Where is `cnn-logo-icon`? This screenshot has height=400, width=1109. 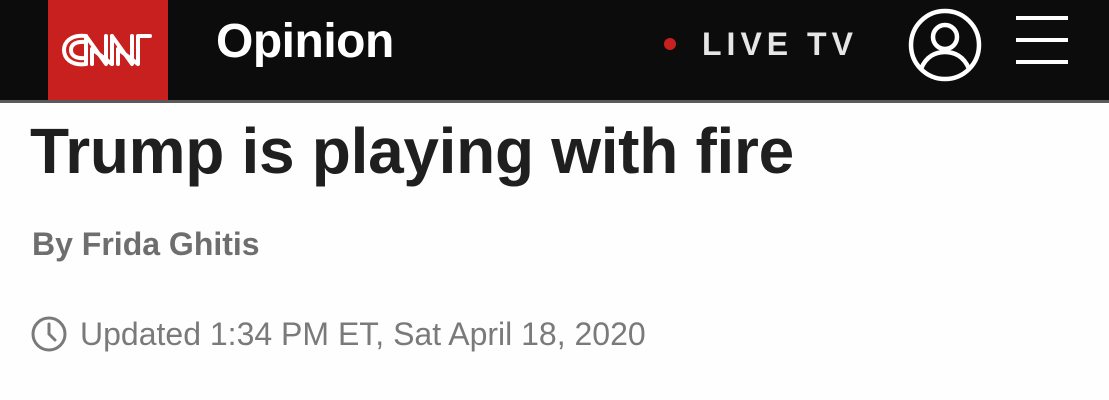 cnn-logo-icon is located at coordinates (107, 50).